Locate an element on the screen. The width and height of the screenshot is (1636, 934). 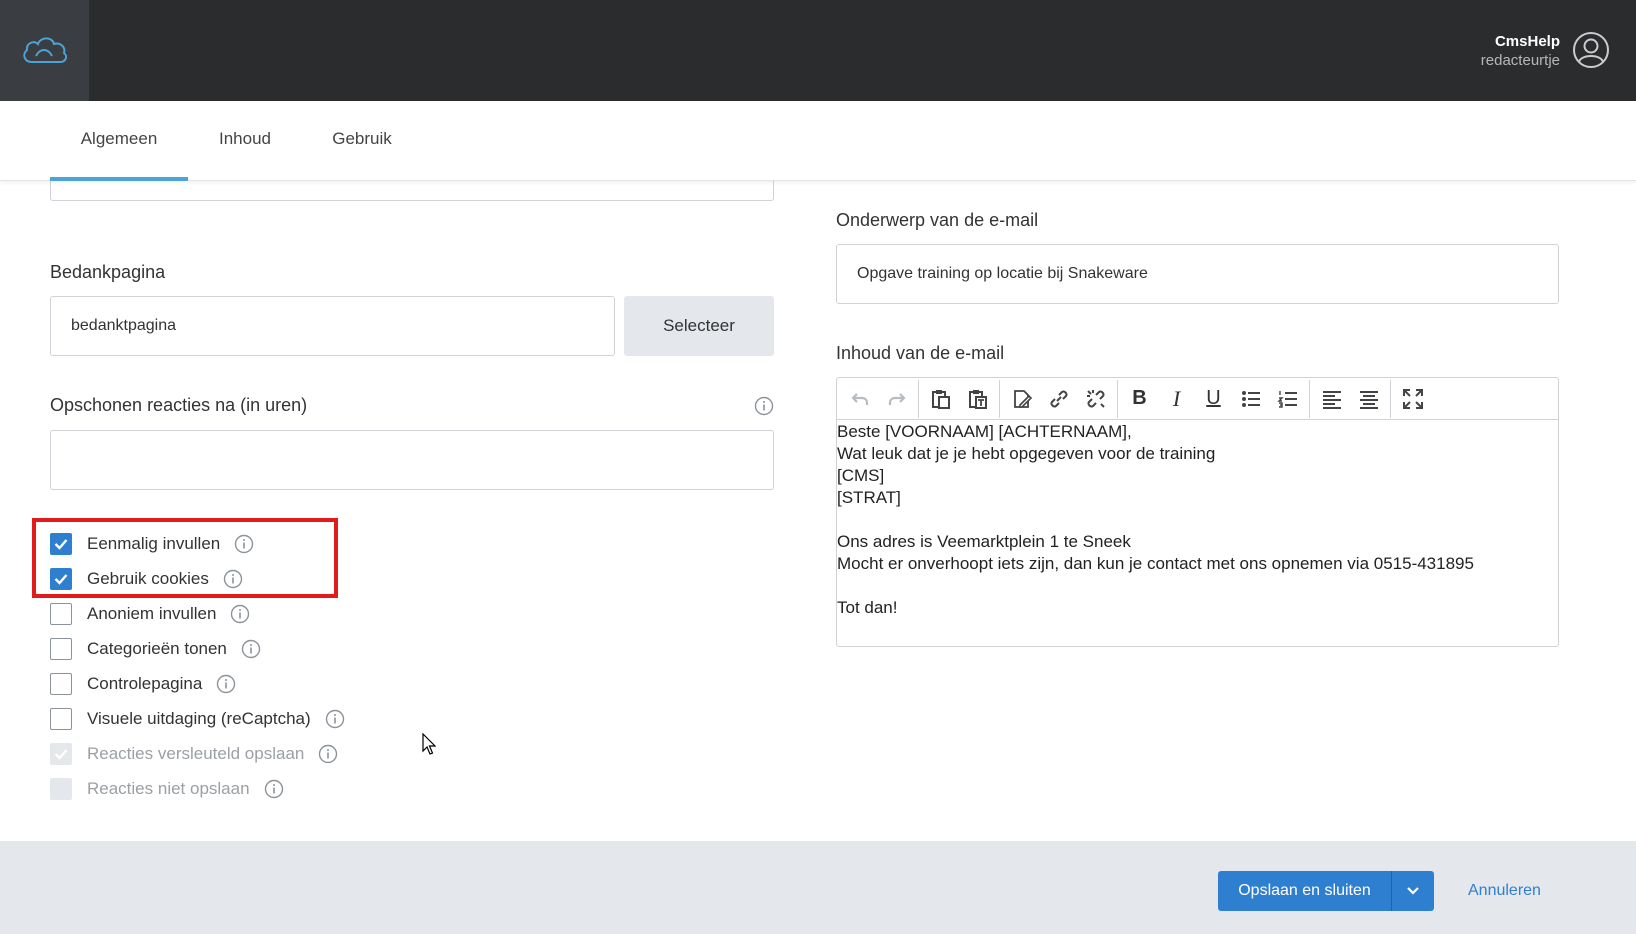
checkbox-controlepagina is located at coordinates (61, 684).